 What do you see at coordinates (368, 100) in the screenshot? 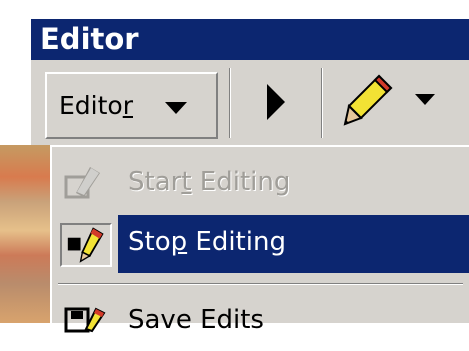
I see `pencil-icon` at bounding box center [368, 100].